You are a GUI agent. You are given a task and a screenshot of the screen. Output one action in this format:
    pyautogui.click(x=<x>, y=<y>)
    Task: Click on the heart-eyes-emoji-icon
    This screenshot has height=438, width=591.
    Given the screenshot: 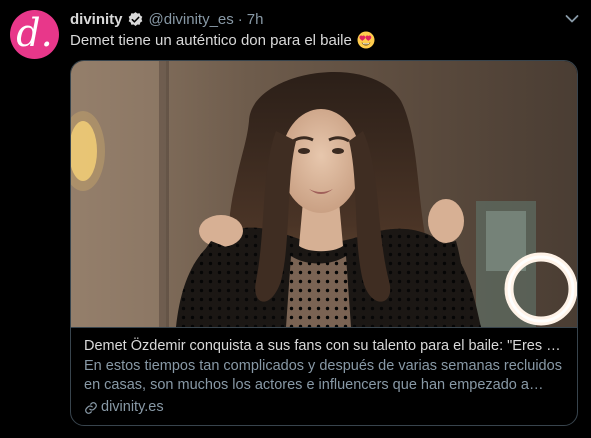 What is the action you would take?
    pyautogui.click(x=366, y=40)
    